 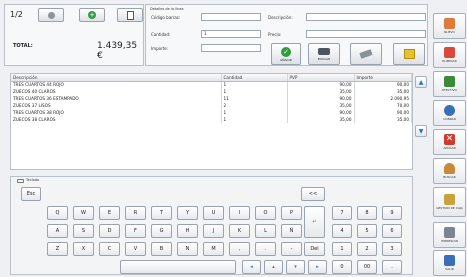 What do you see at coordinates (211, 105) in the screenshot?
I see `table-row: ZUECOS 37 LISOS 2 35,00 70,00` at bounding box center [211, 105].